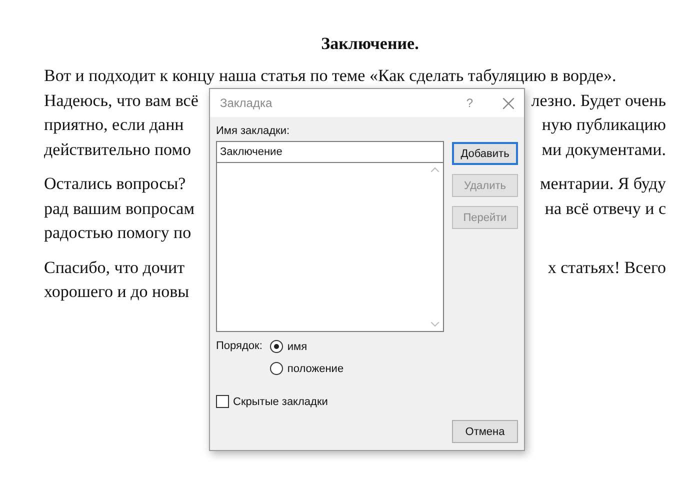 The width and height of the screenshot is (700, 494). What do you see at coordinates (114, 267) in the screenshot?
I see `paragraph-text: Спасибо, что дочит` at bounding box center [114, 267].